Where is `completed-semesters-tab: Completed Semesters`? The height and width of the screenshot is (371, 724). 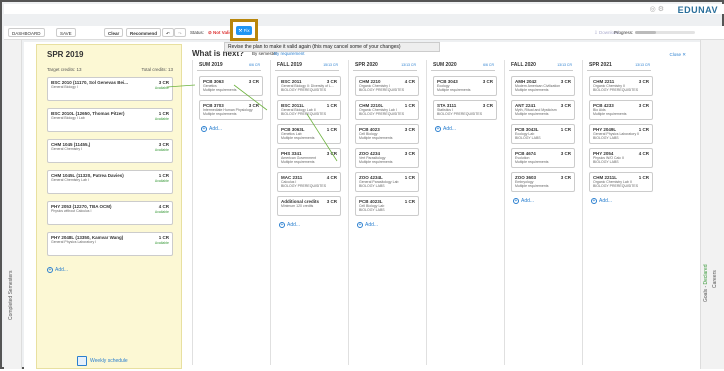 completed-semesters-tab: Completed Semesters is located at coordinates (13, 204).